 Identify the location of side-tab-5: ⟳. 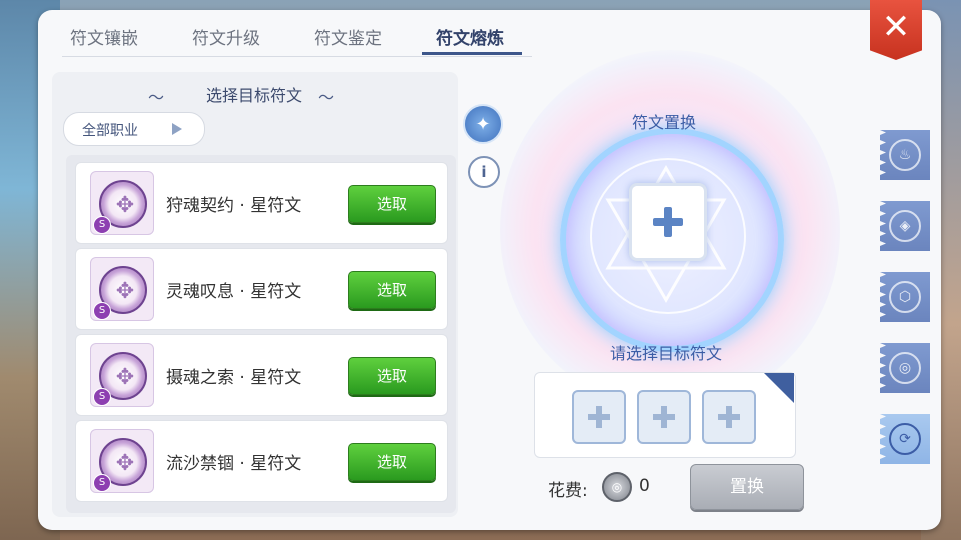
(905, 439).